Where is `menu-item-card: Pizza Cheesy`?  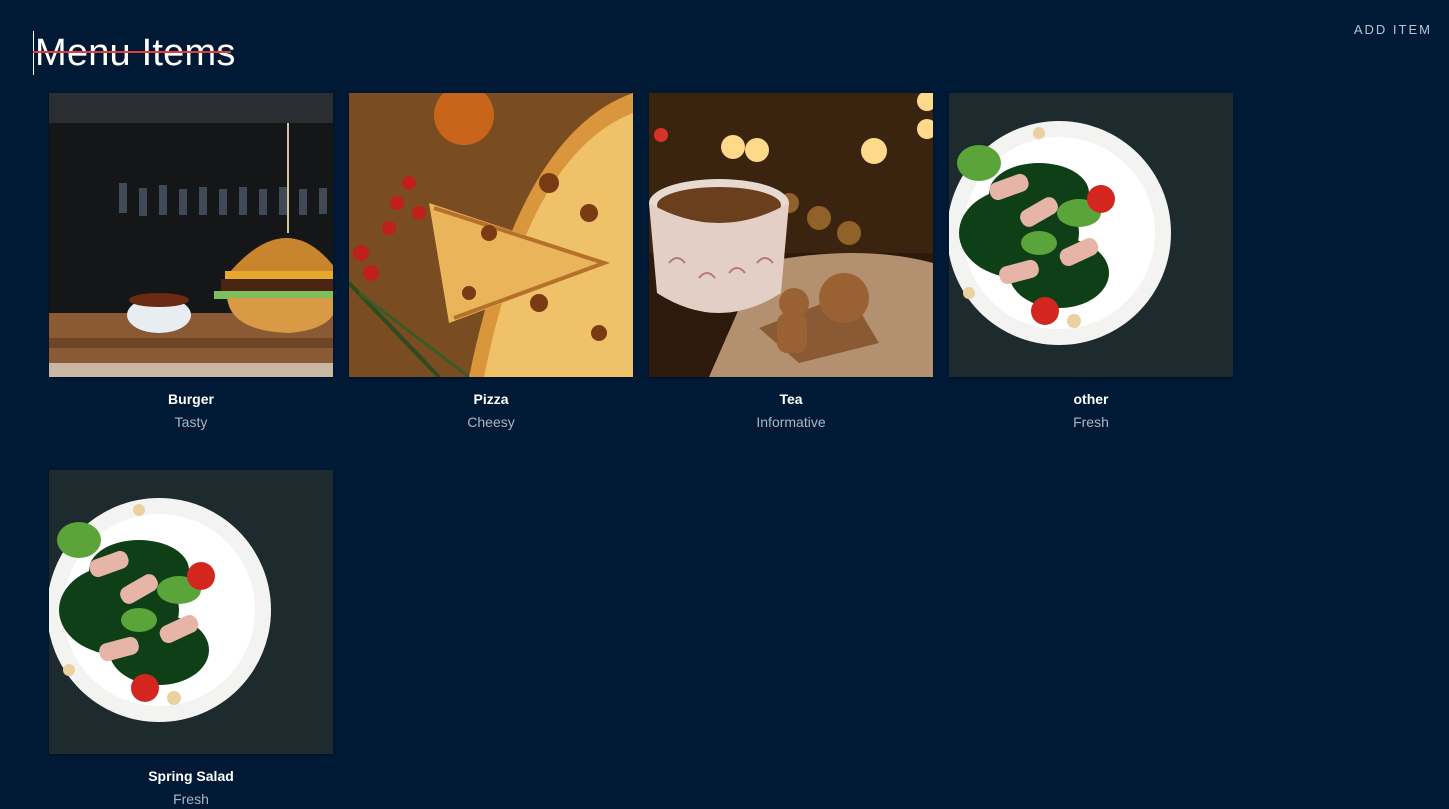
menu-item-card: Pizza Cheesy is located at coordinates (491, 261).